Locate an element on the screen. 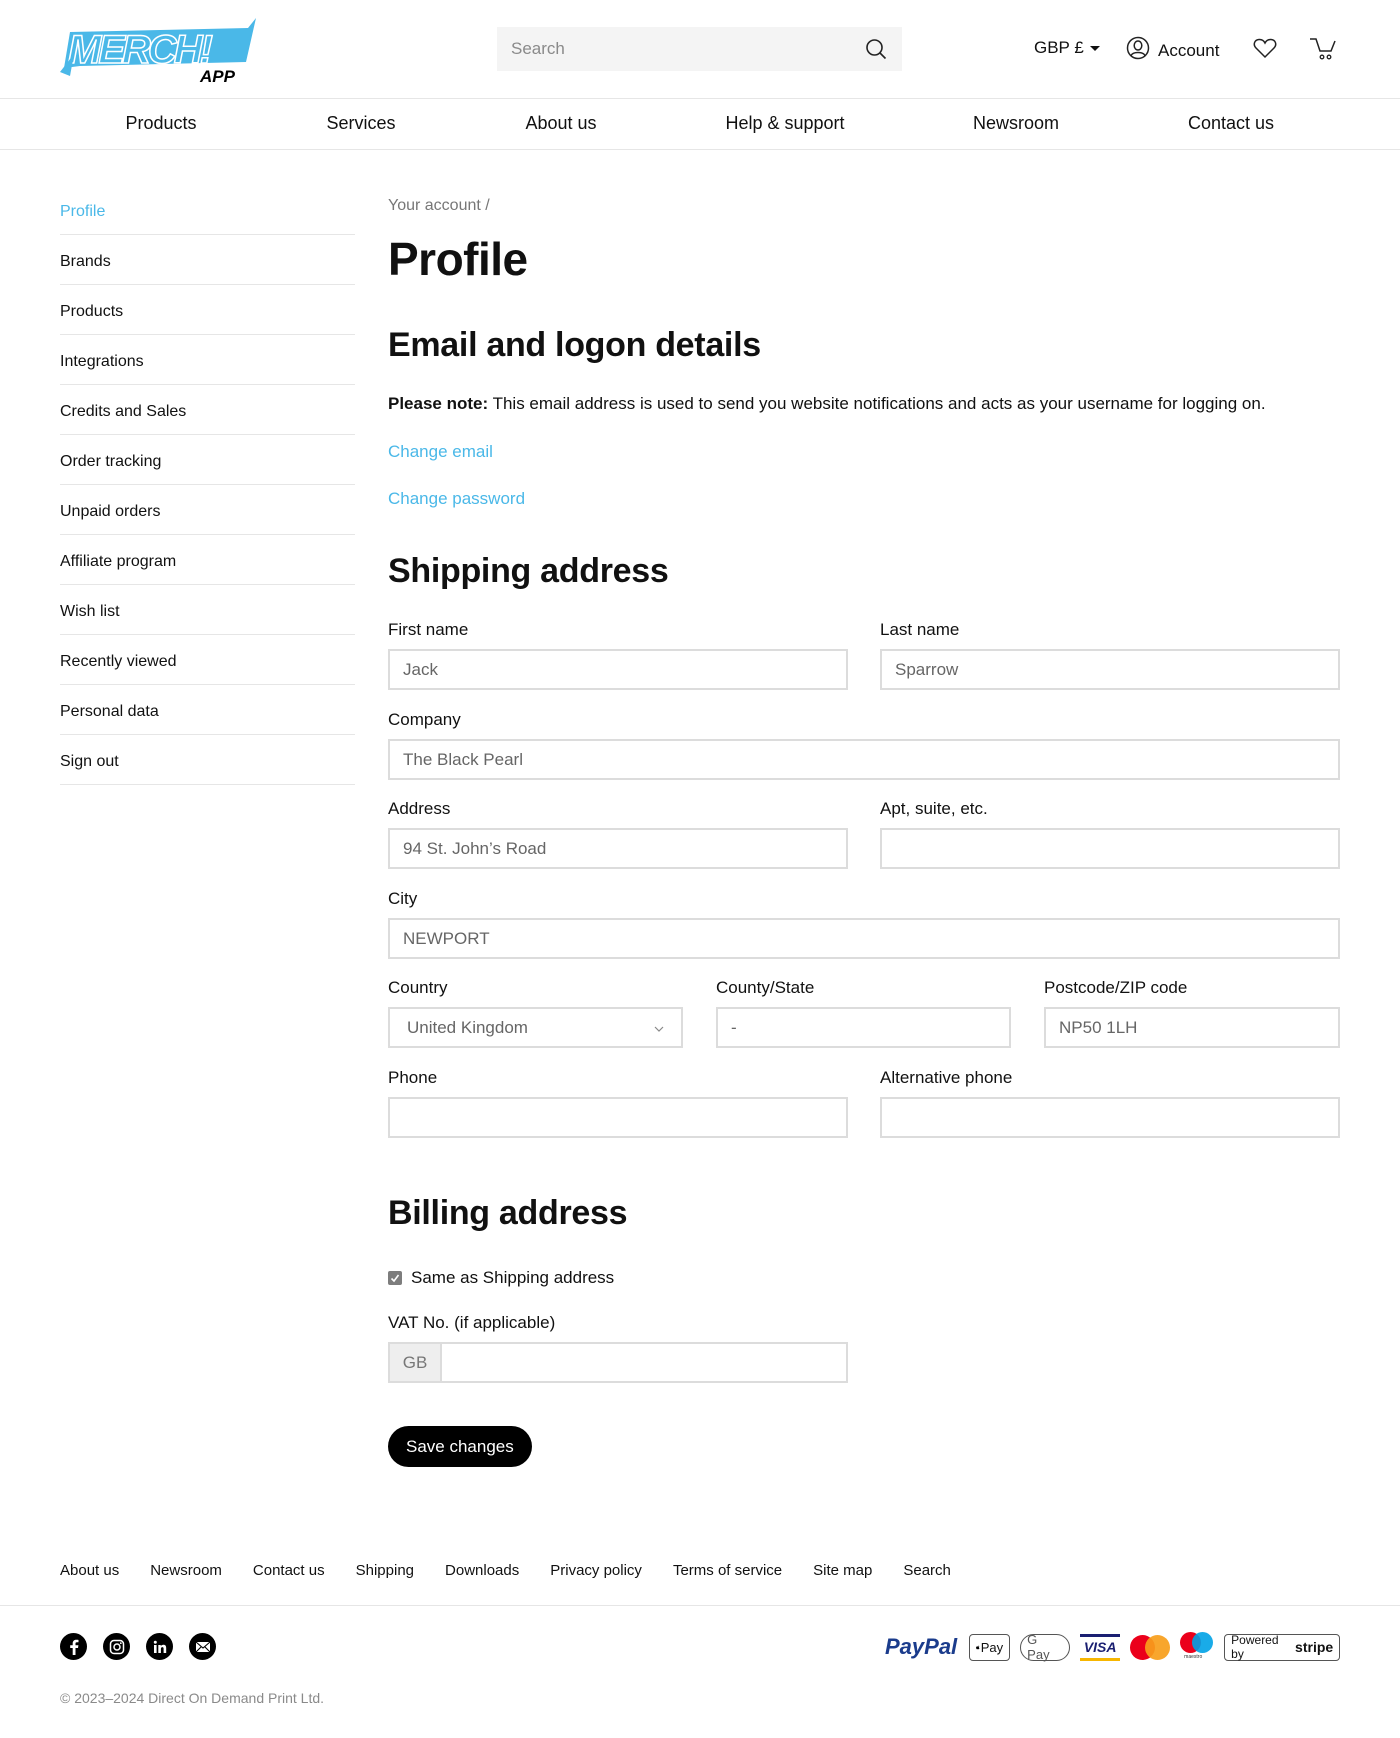  alt-phone-input is located at coordinates (1110, 1117).